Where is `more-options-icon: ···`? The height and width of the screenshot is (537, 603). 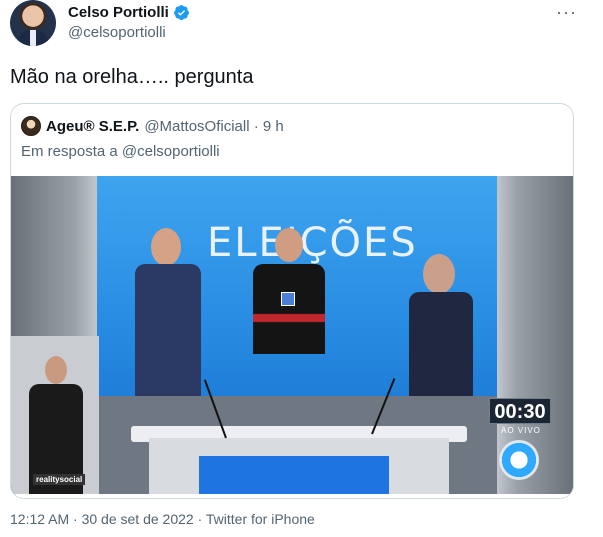 more-options-icon: ··· is located at coordinates (566, 12).